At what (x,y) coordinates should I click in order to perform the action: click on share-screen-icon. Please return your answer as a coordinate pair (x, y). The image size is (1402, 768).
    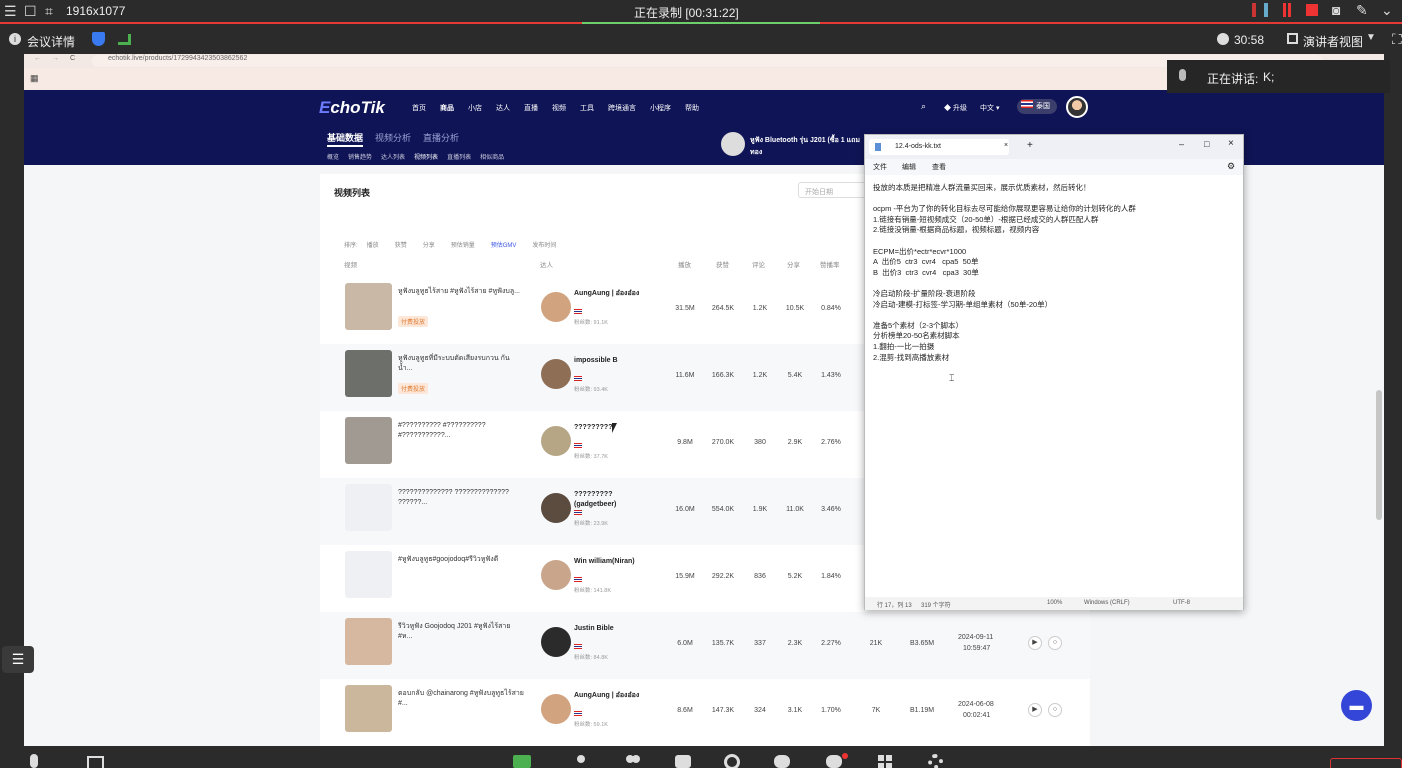
    Looking at the image, I should click on (522, 761).